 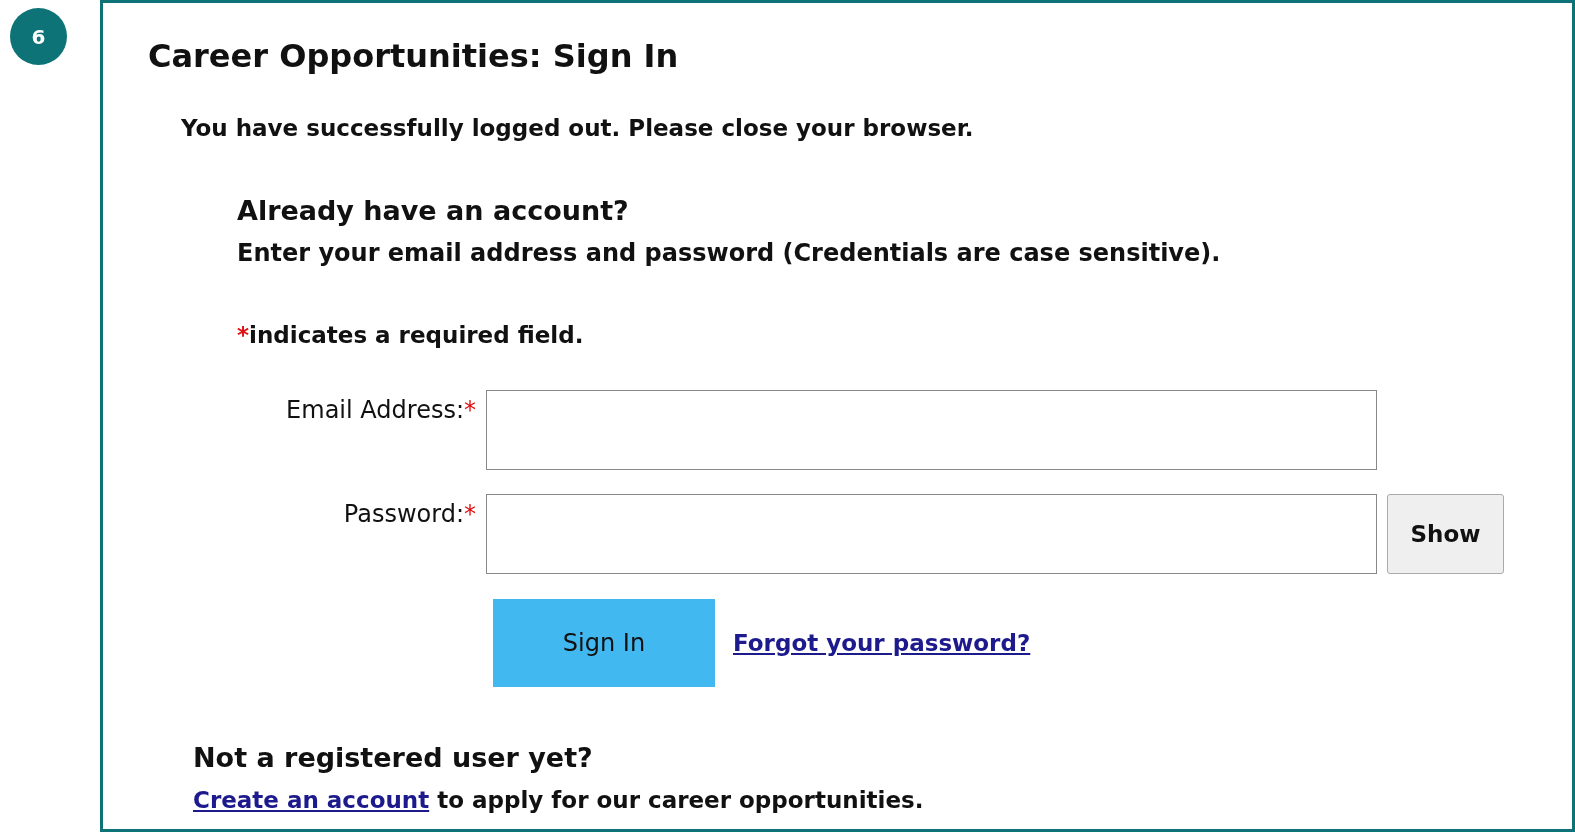 What do you see at coordinates (604, 643) in the screenshot?
I see `sign-in-button: Sign In` at bounding box center [604, 643].